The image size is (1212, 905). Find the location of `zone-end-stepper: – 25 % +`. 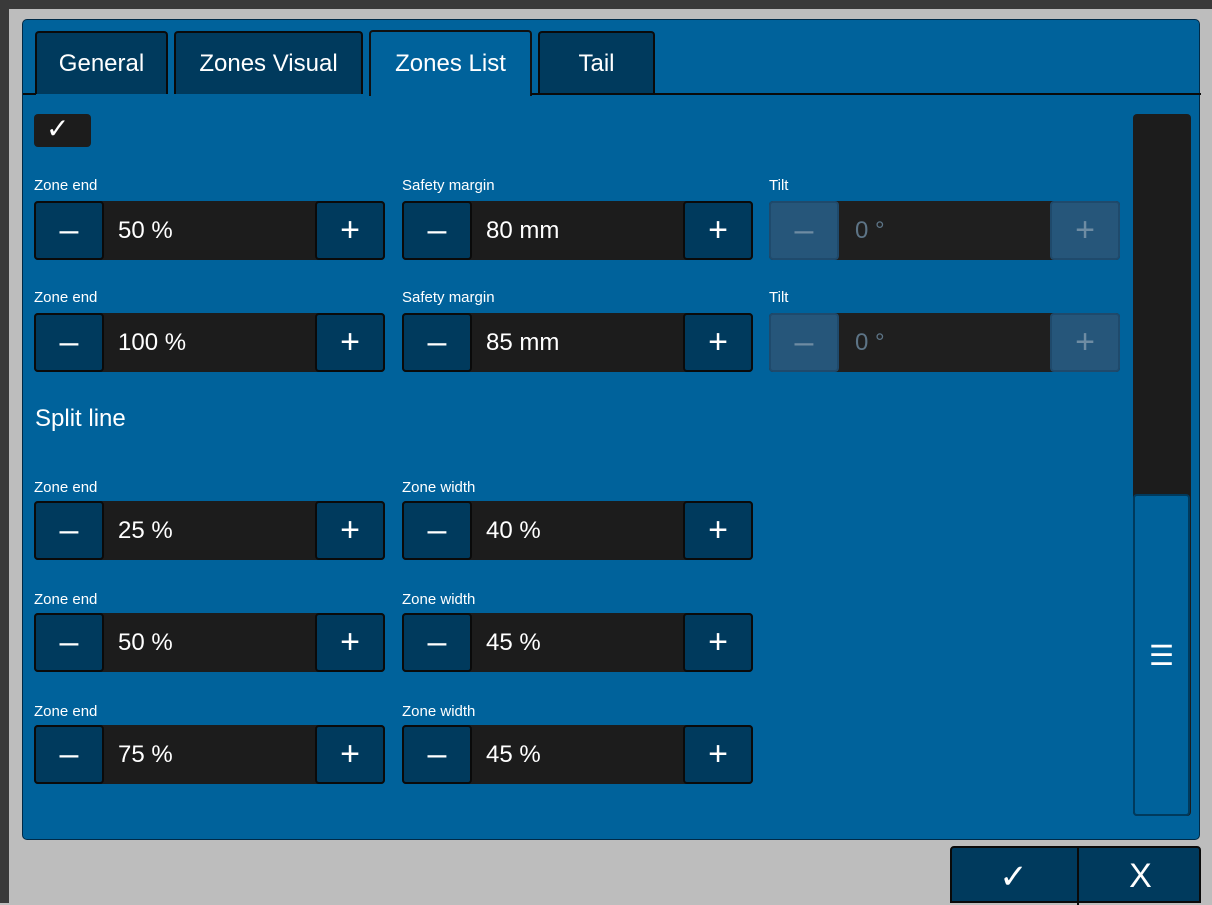

zone-end-stepper: – 25 % + is located at coordinates (209, 530).